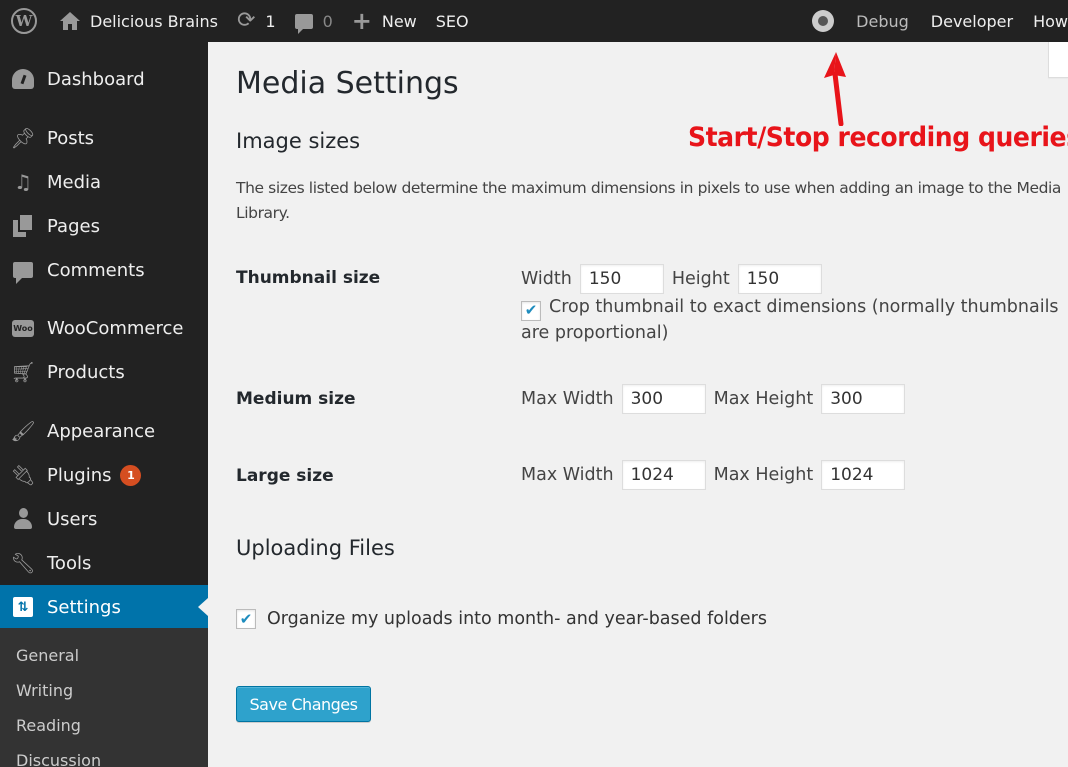  Describe the element at coordinates (23, 519) in the screenshot. I see `user-icon` at that location.